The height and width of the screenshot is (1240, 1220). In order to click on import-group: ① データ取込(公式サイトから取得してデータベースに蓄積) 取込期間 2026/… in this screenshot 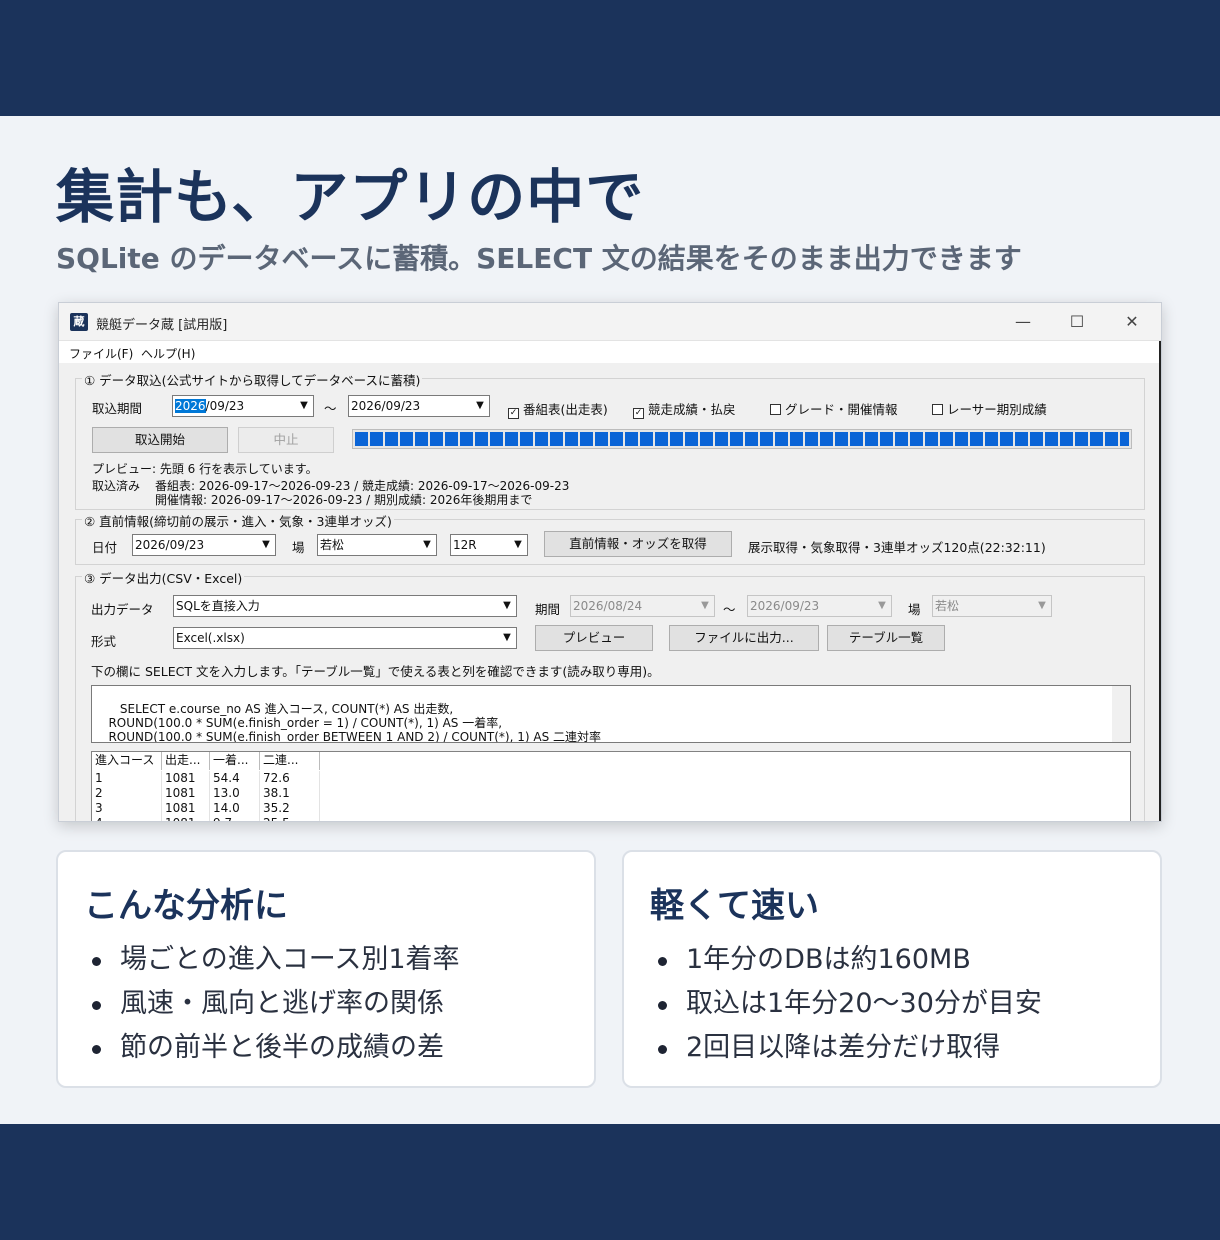, I will do `click(610, 440)`.